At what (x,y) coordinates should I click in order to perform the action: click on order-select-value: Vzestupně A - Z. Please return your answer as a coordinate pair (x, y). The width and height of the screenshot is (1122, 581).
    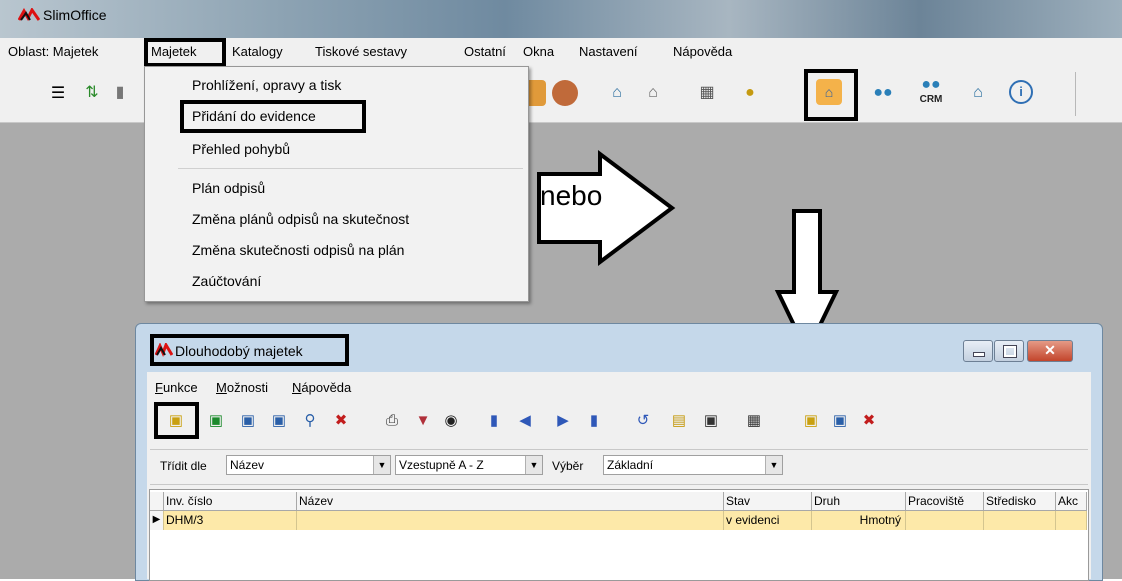
    Looking at the image, I should click on (441, 465).